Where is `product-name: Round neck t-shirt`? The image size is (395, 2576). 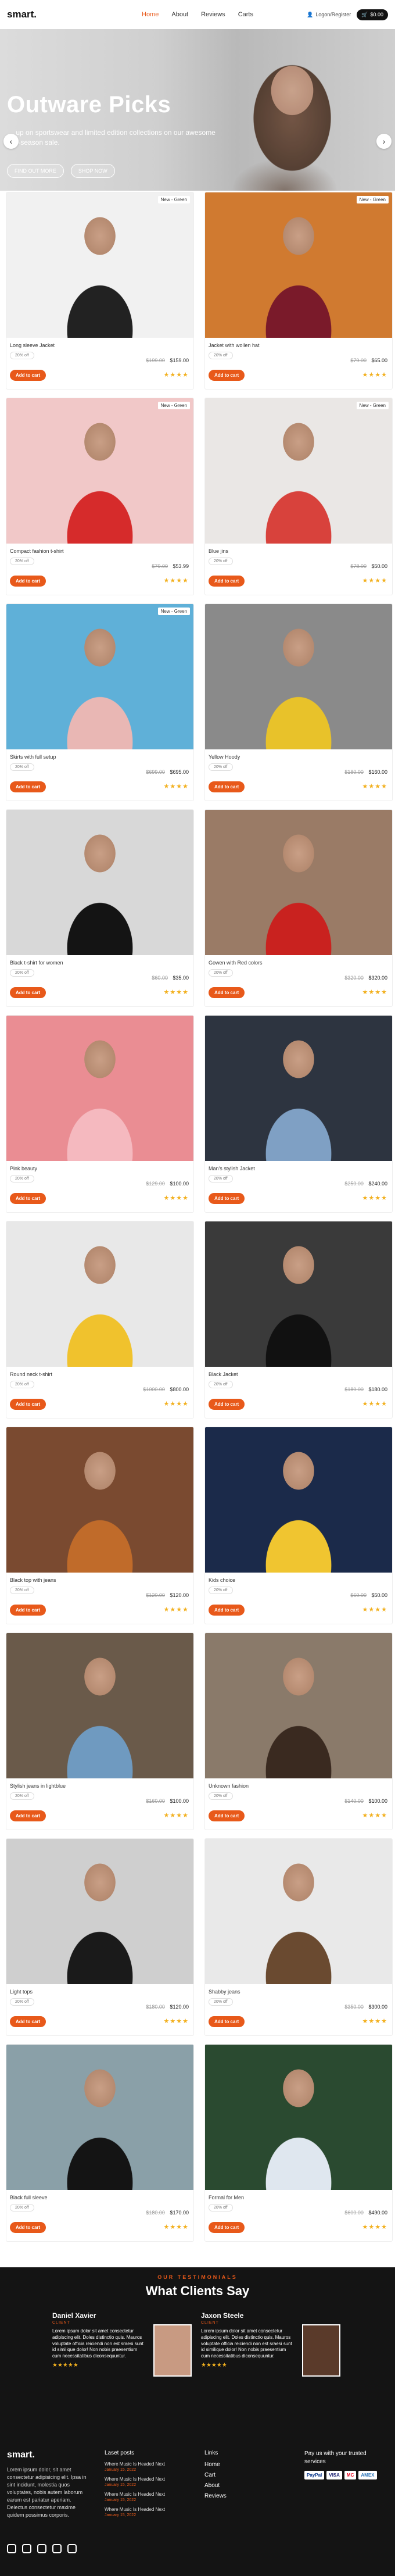
product-name: Round neck t-shirt is located at coordinates (31, 1374).